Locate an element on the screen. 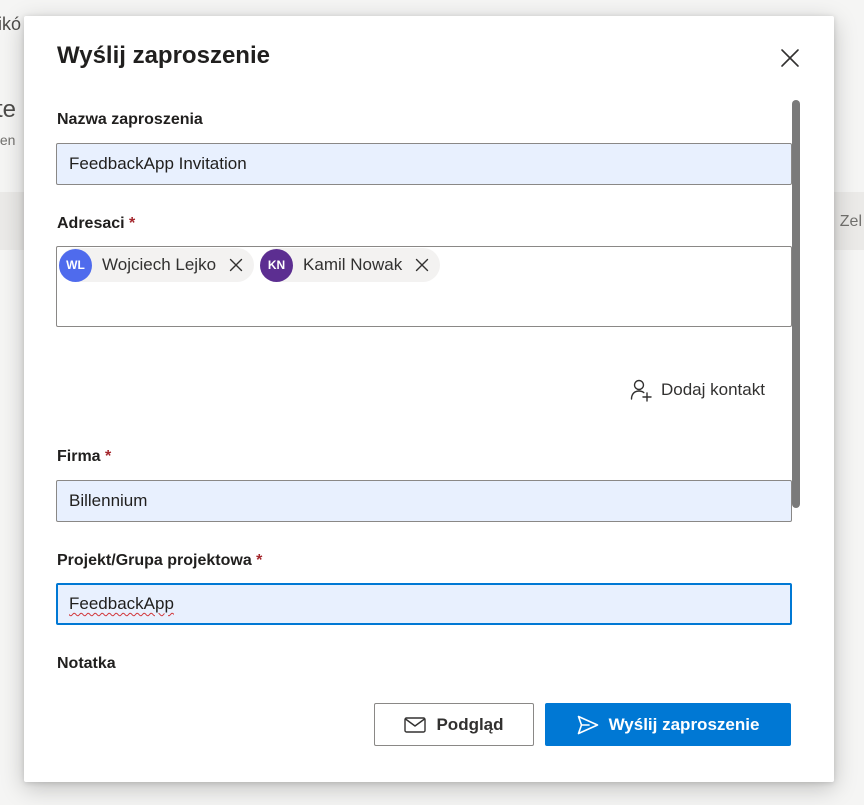 The height and width of the screenshot is (805, 864). send-invitation-button: Wyślij zaproszenie is located at coordinates (668, 724).